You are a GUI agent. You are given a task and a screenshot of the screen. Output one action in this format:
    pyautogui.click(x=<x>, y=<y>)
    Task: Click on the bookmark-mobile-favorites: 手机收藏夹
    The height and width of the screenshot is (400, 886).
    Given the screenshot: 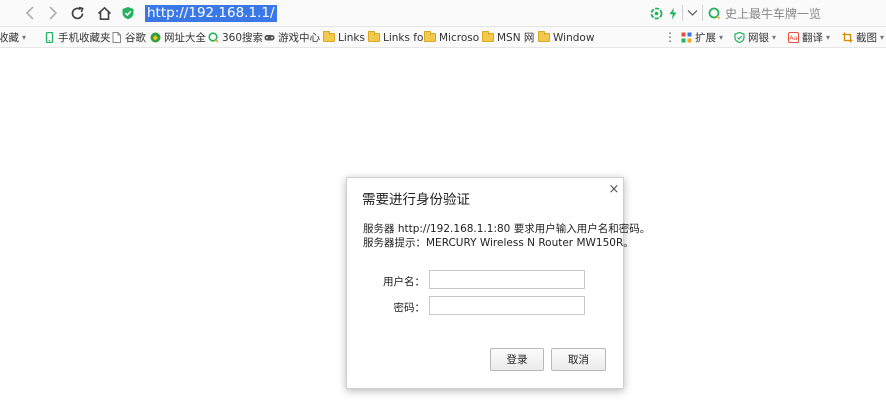 What is the action you would take?
    pyautogui.click(x=77, y=37)
    